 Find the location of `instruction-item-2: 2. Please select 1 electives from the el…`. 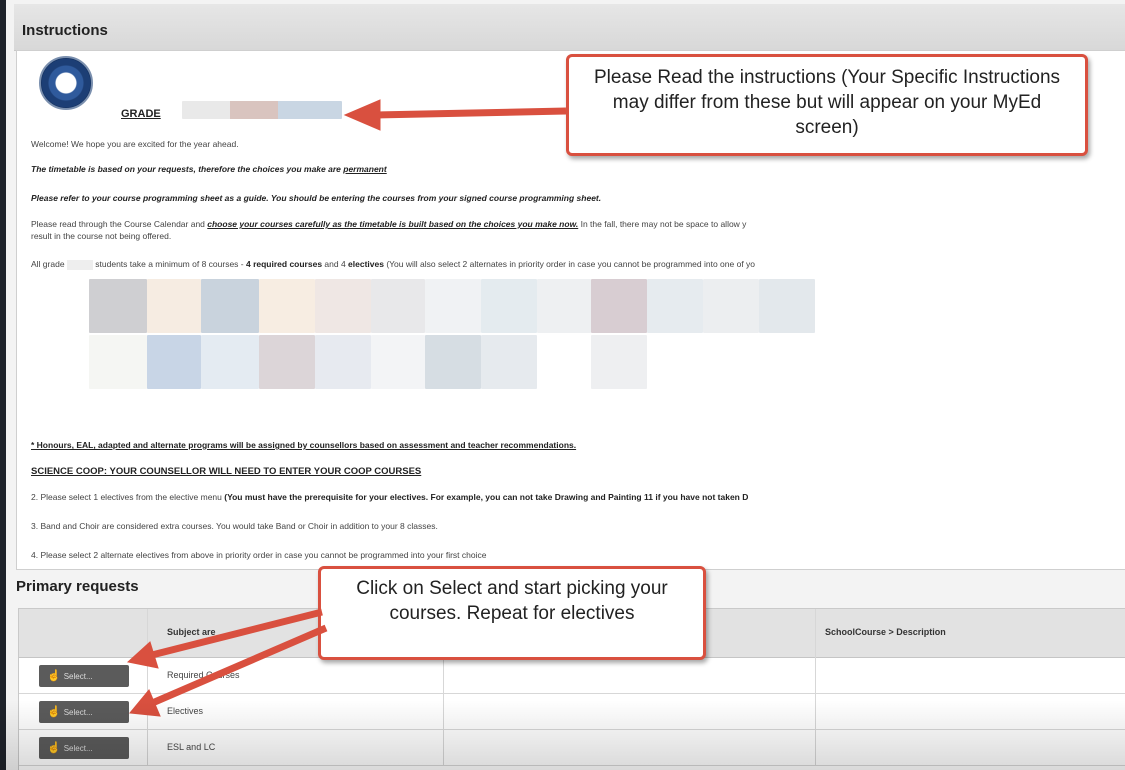

instruction-item-2: 2. Please select 1 electives from the el… is located at coordinates (390, 497).